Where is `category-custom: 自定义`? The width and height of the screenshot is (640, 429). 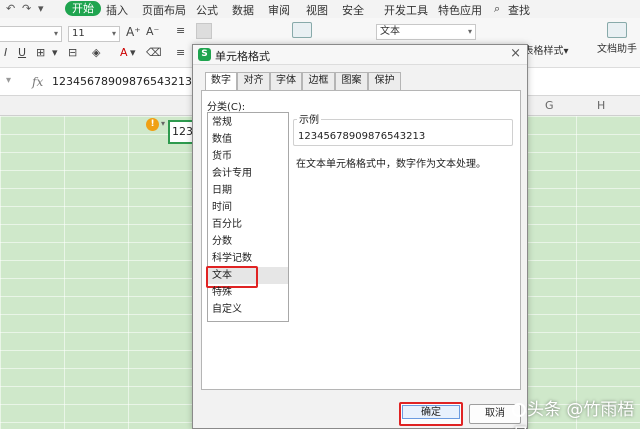 category-custom: 自定义 is located at coordinates (248, 309).